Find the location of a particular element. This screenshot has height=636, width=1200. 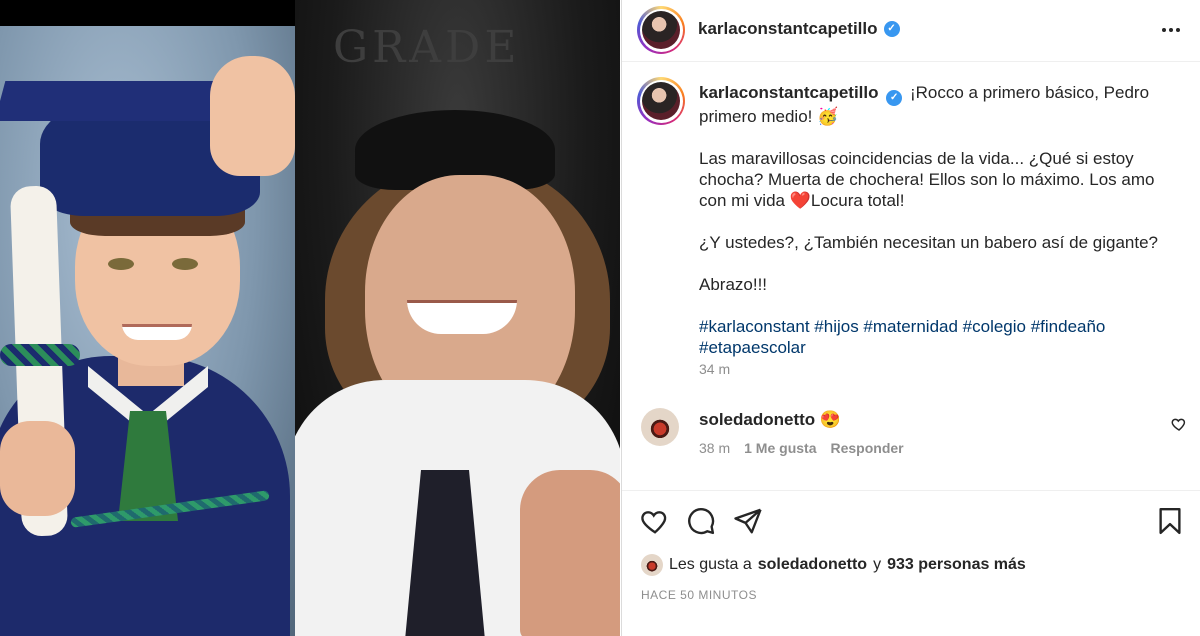

more-options-button is located at coordinates (1171, 30).